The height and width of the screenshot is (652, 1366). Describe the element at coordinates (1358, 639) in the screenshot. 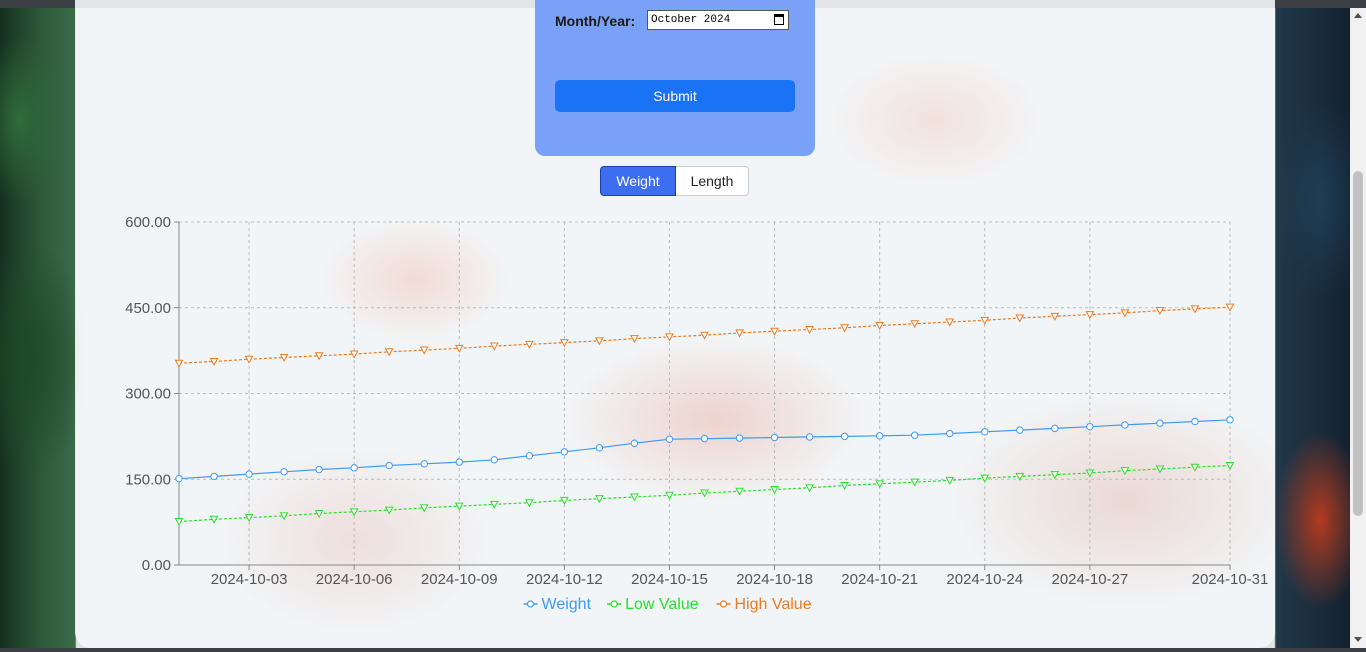

I see `scroll-down-icon` at that location.